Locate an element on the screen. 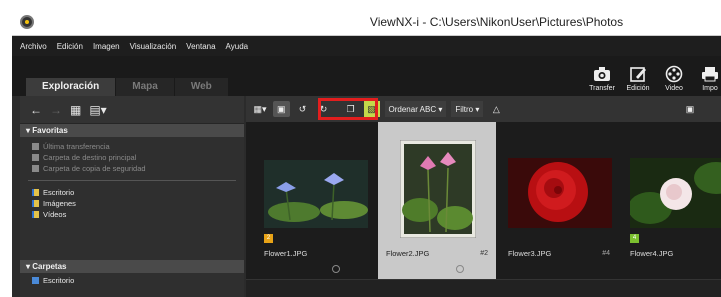  fav-main-destination: Carpeta de destino principal is located at coordinates (132, 157).